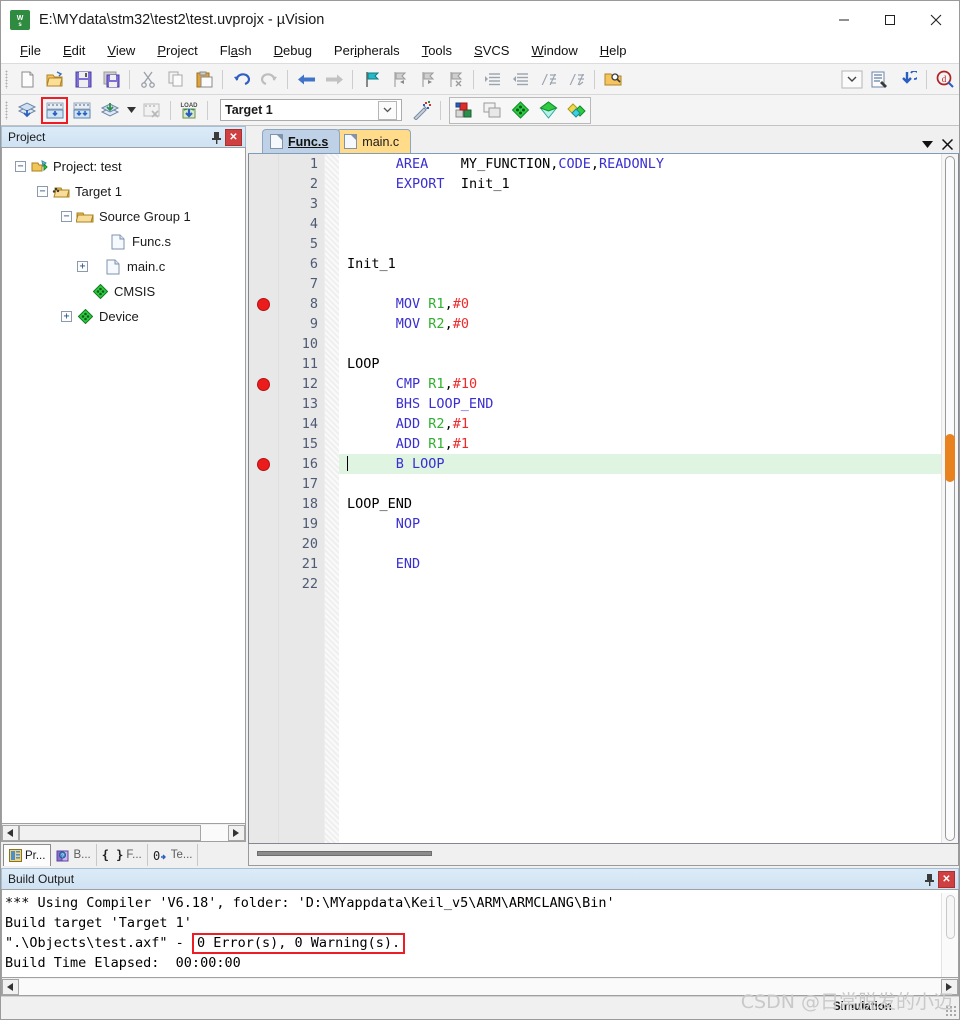 The width and height of the screenshot is (960, 1020). Describe the element at coordinates (204, 79) in the screenshot. I see `paste-icon` at that location.